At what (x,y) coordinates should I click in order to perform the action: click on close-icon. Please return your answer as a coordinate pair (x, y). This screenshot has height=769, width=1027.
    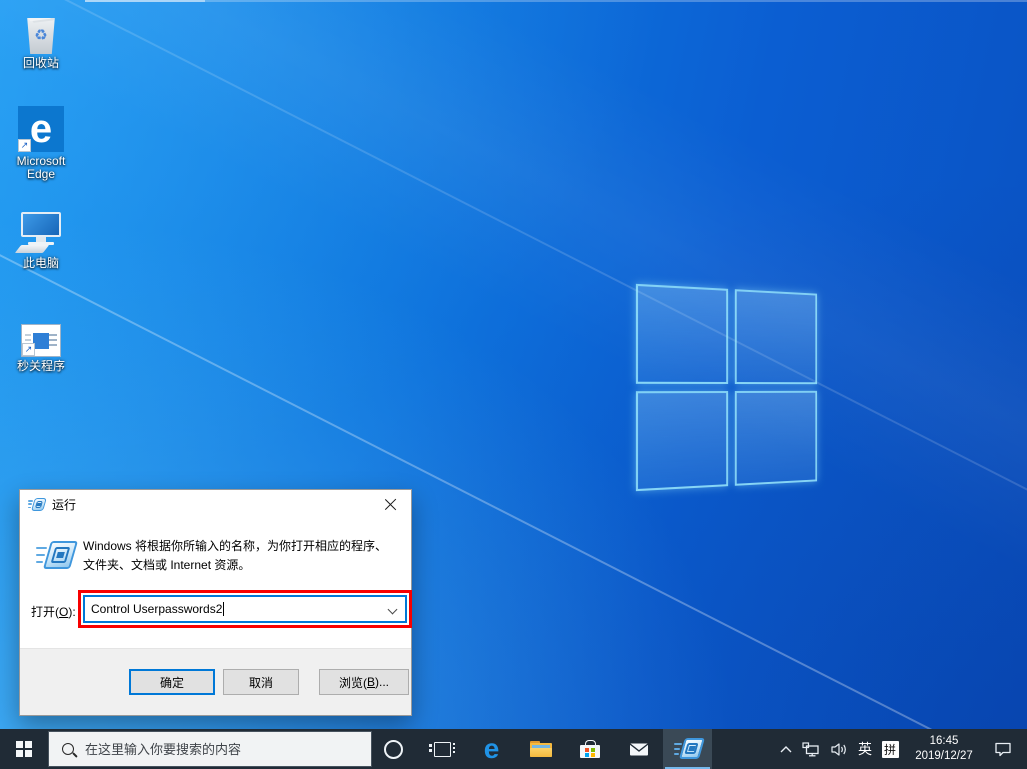
    Looking at the image, I should click on (390, 504).